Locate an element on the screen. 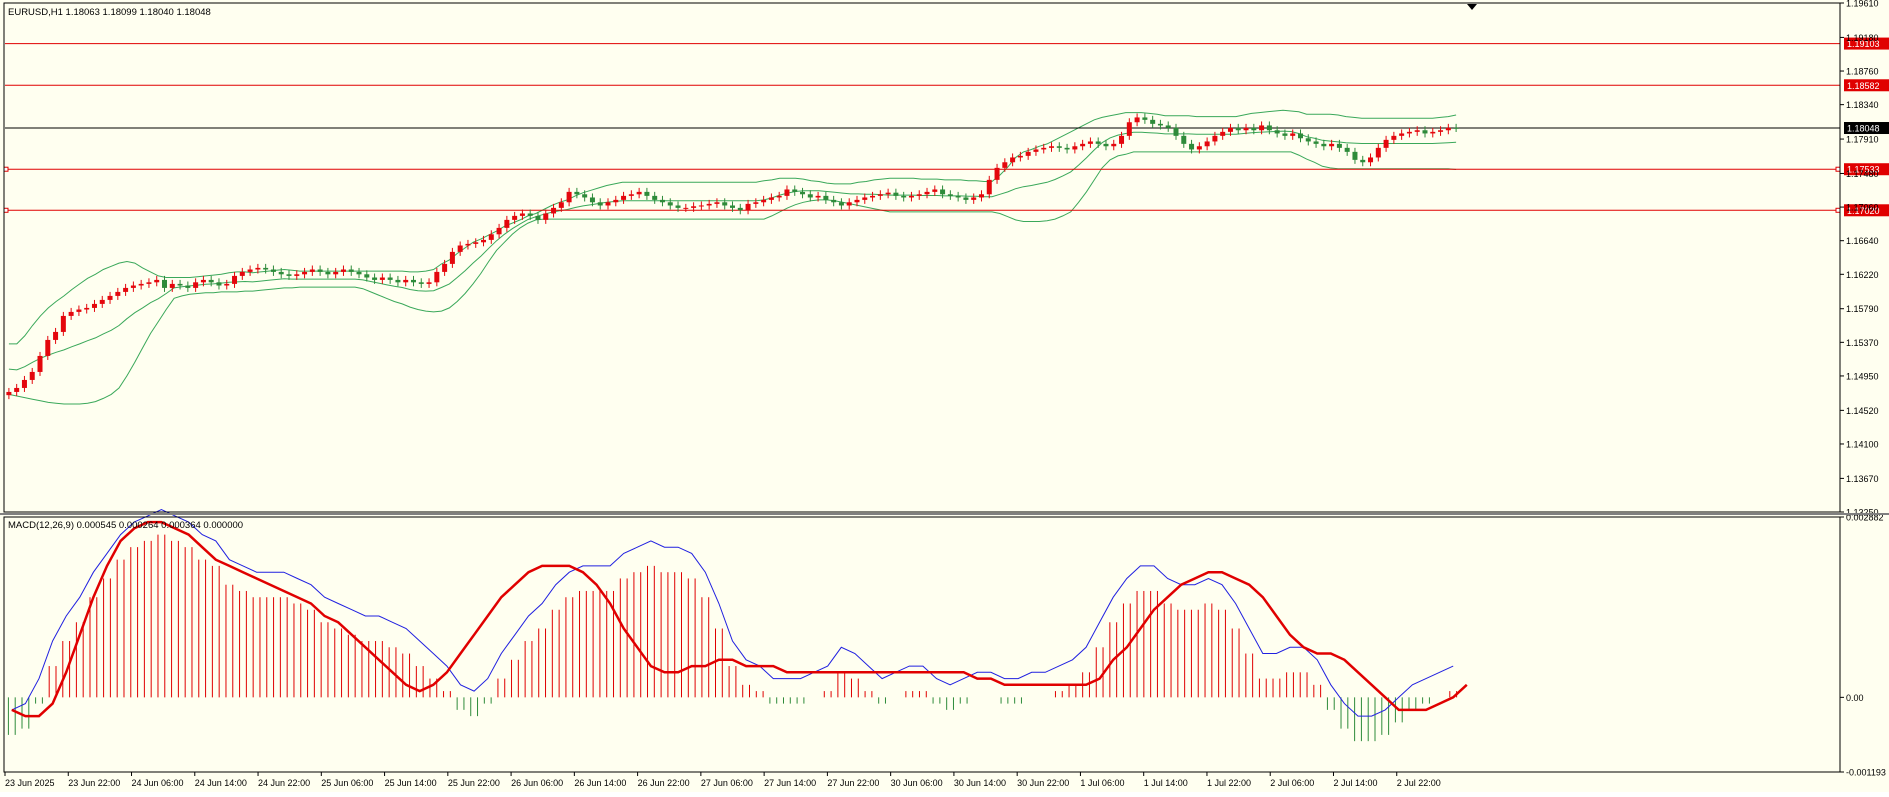  time-axis-label: 24 Jun 14:00 is located at coordinates (221, 783).